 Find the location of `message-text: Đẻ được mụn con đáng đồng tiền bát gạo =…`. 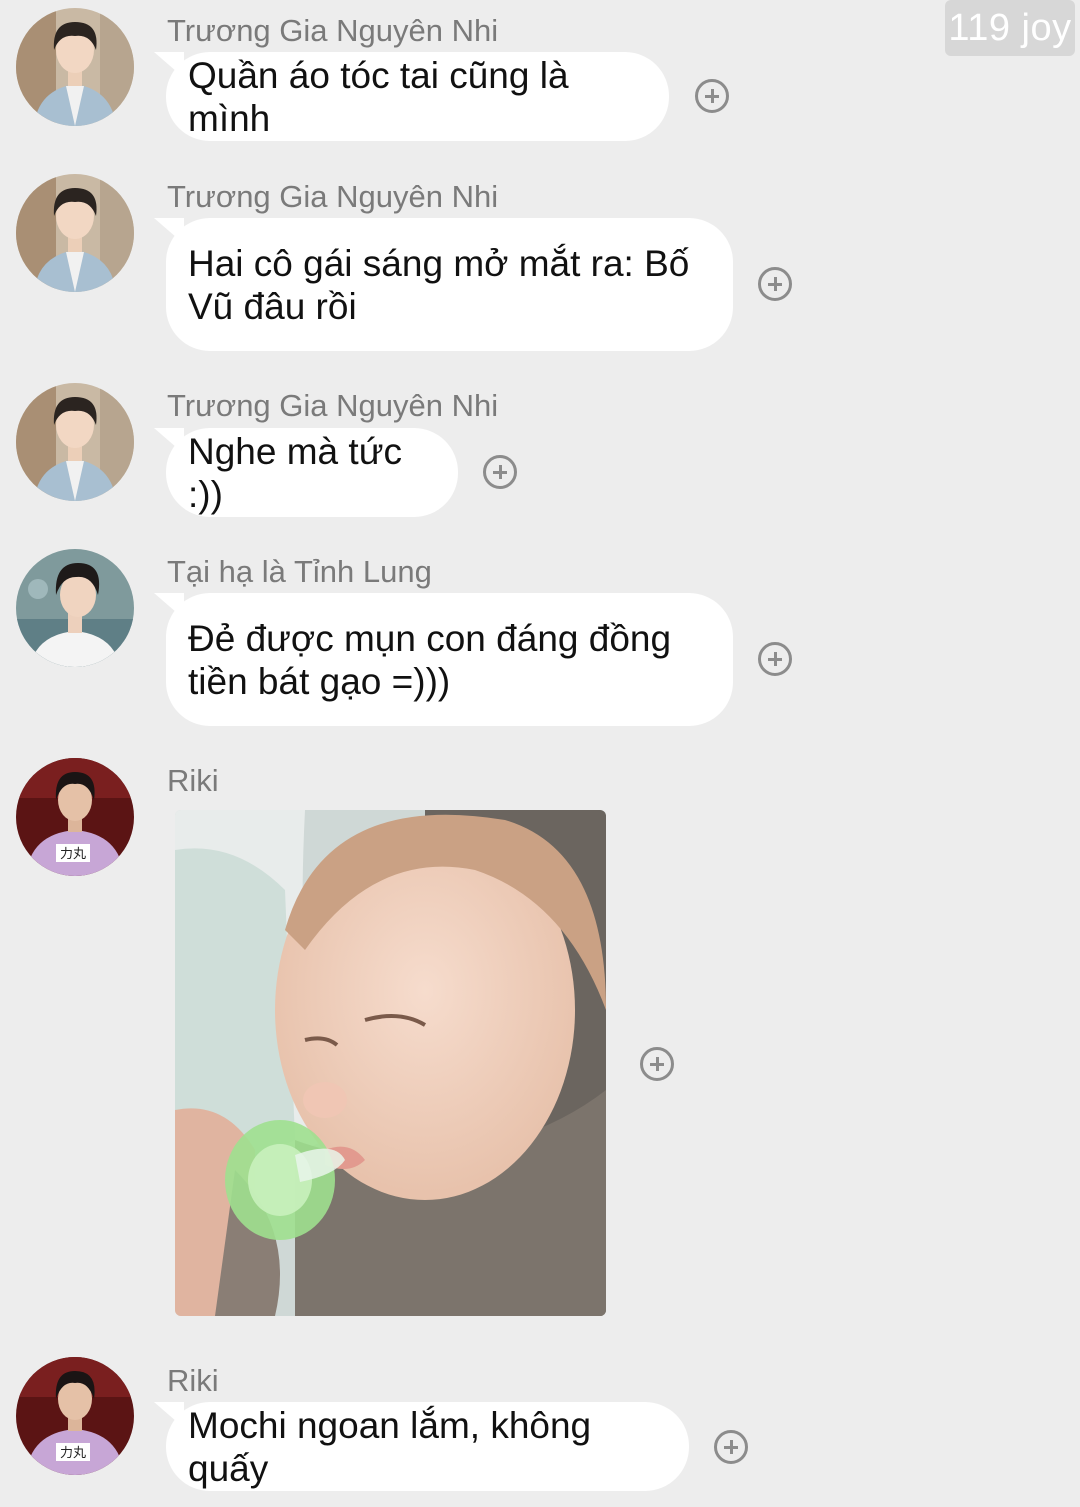

message-text: Đẻ được mụn con đáng đồng tiền bát gạo =… is located at coordinates (429, 660).